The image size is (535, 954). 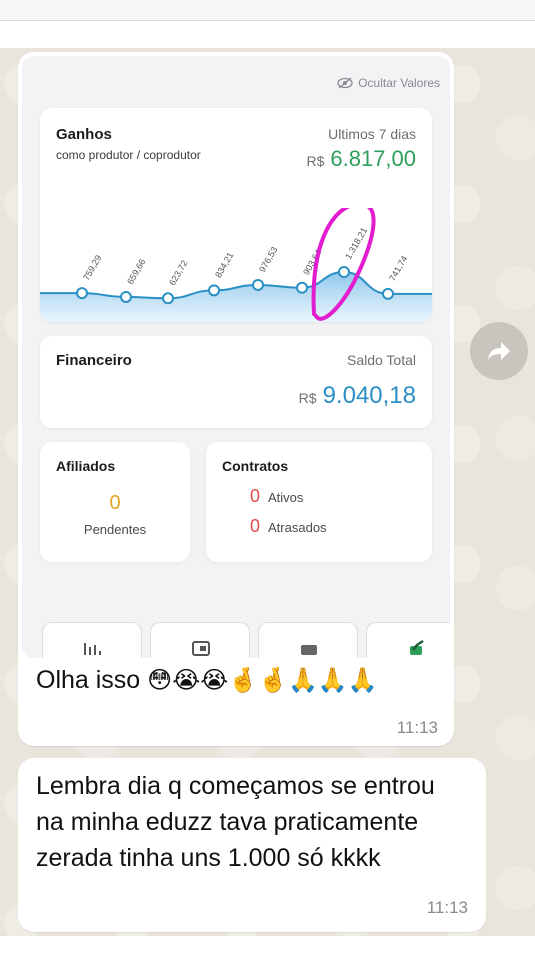 I want to click on message-text: Olha isso 😳😭😭🤞🤞🙏🙏🙏, so click(x=236, y=680).